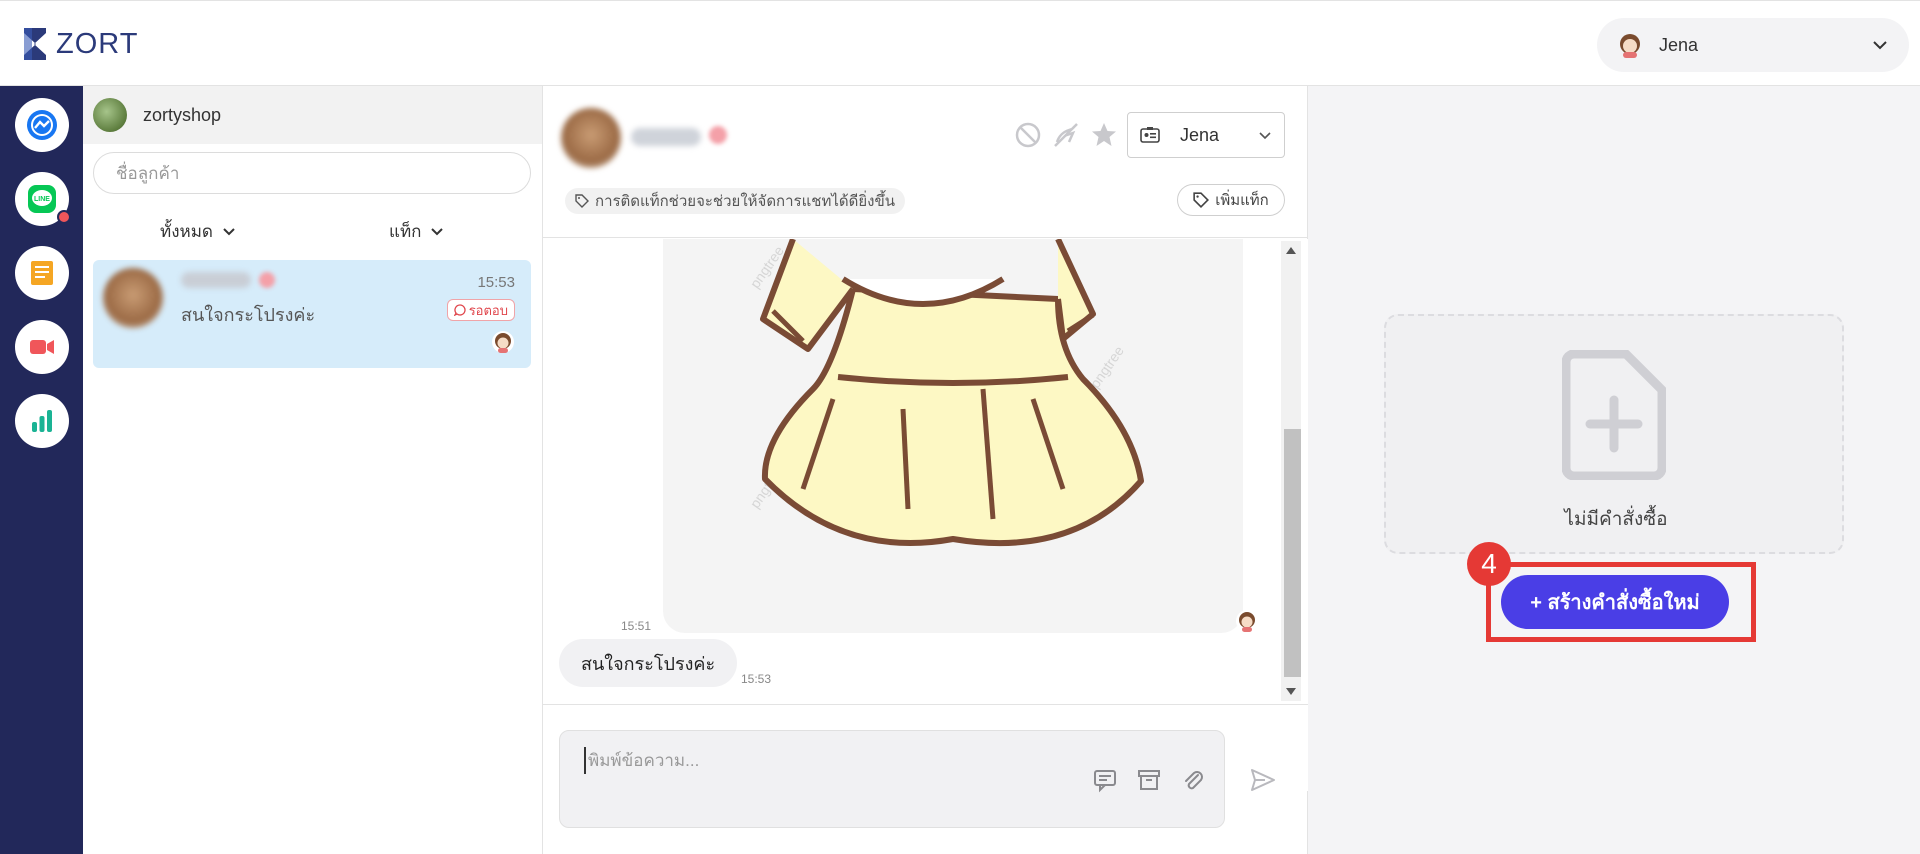  I want to click on filter-tag-dropdown: แท็ก, so click(417, 231).